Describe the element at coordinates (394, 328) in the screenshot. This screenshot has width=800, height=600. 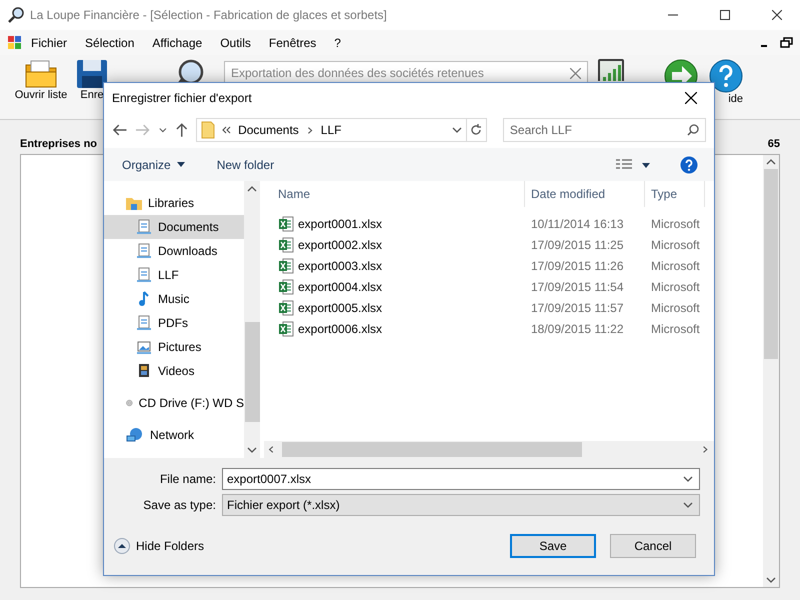
I see `file-name-cell: export0006.xlsx` at that location.